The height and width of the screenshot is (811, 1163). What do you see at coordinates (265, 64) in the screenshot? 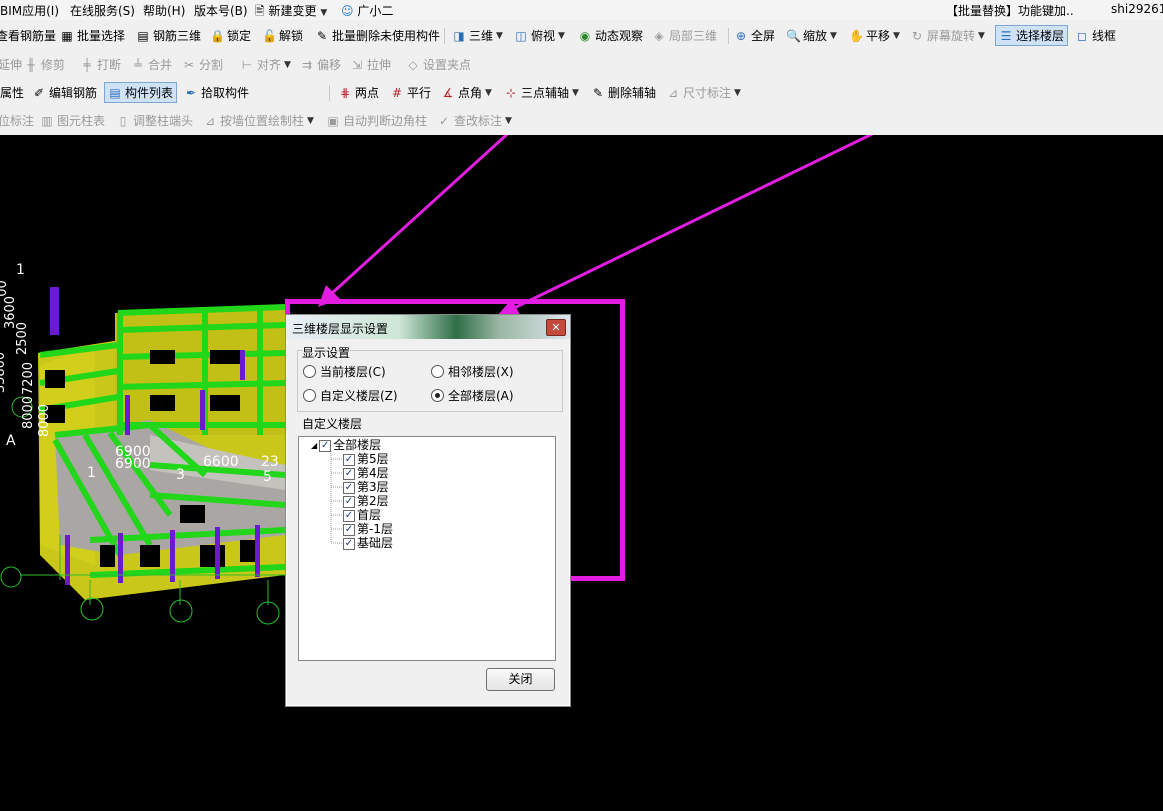
I see `align-button: ⊢ 对齐 ▼` at bounding box center [265, 64].